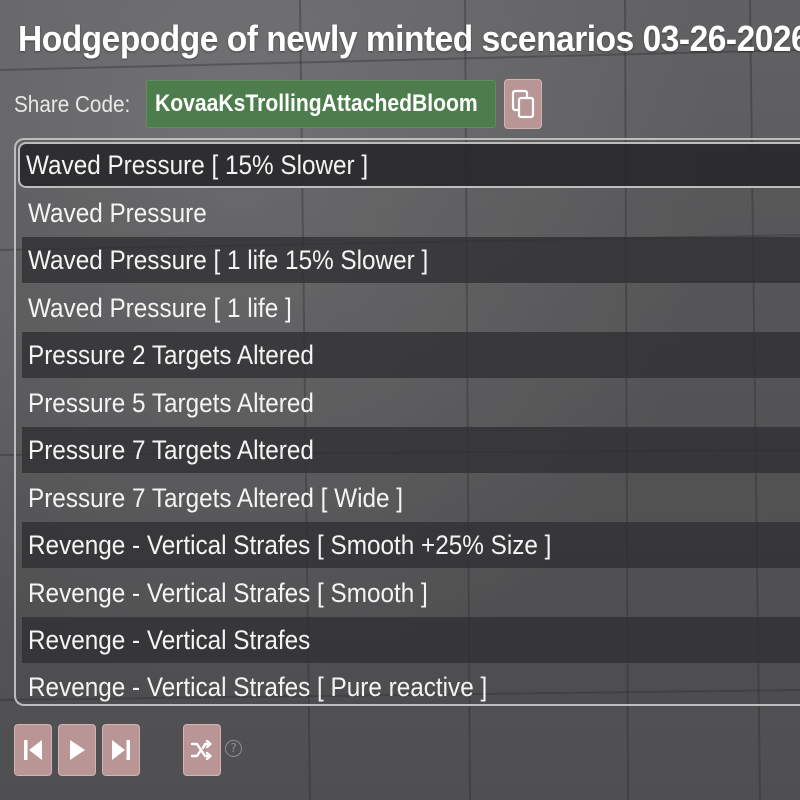 The width and height of the screenshot is (800, 800). Describe the element at coordinates (411, 498) in the screenshot. I see `list-item: Pressure 7 Targets Altered [ Wide ]` at that location.